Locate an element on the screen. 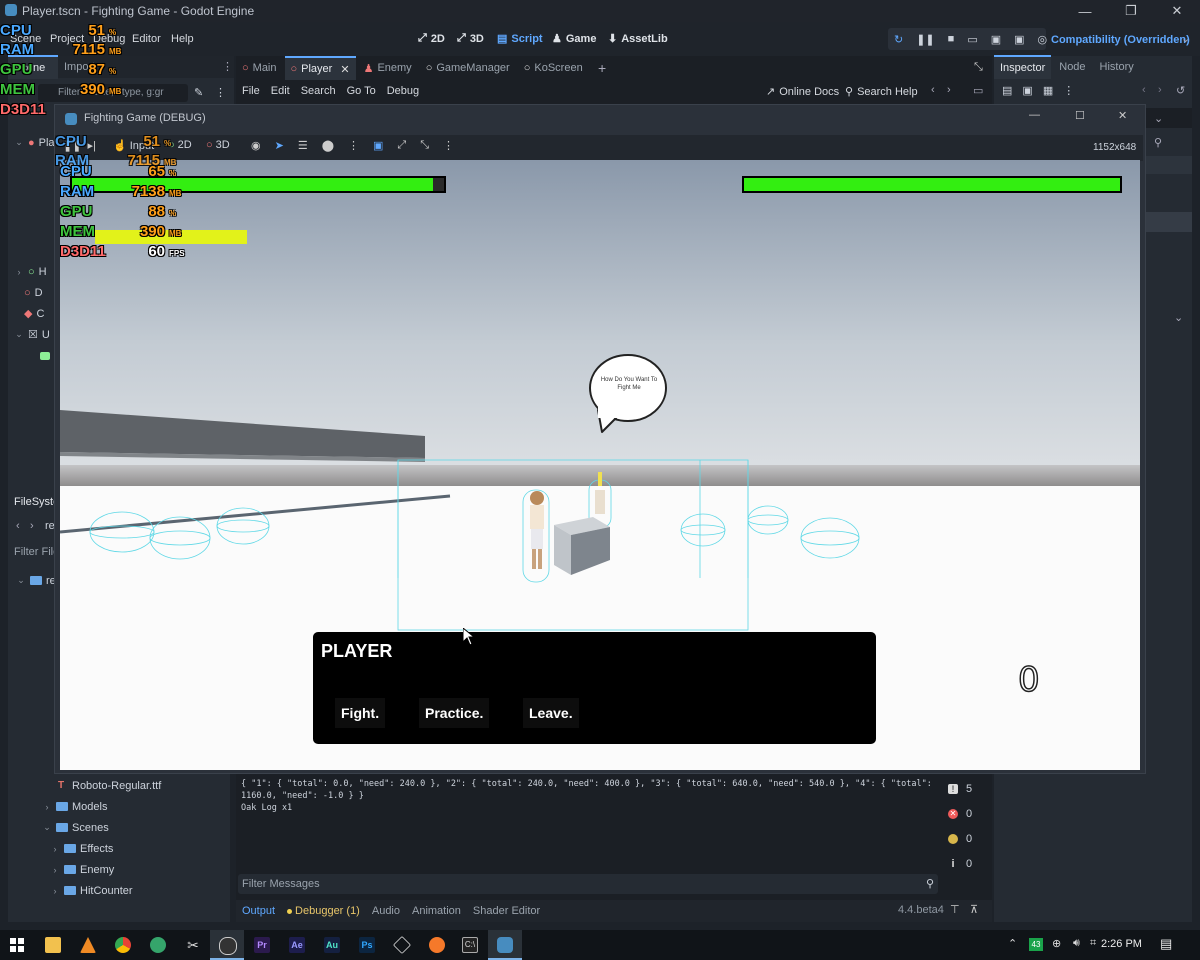 The image size is (1200, 960). online-docs-button: ↗ Online Docs is located at coordinates (802, 92).